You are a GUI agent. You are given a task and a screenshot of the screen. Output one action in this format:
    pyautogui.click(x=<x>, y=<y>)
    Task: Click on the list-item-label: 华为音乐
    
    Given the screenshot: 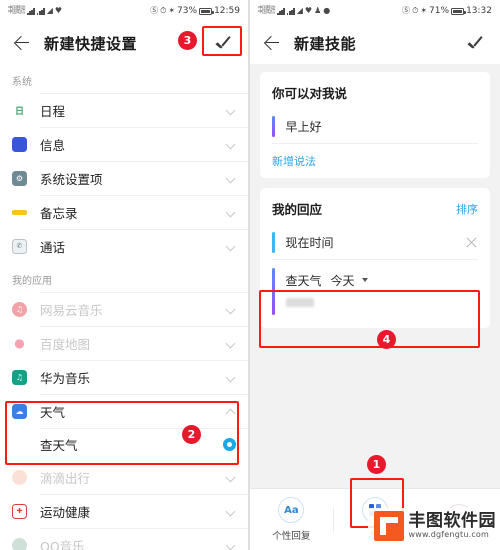 What is the action you would take?
    pyautogui.click(x=65, y=378)
    